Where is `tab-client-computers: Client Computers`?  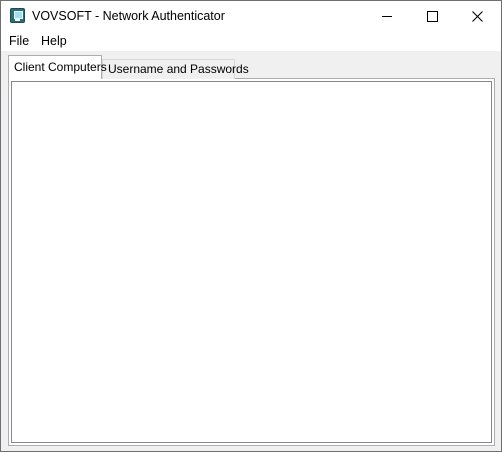 tab-client-computers: Client Computers is located at coordinates (57, 67).